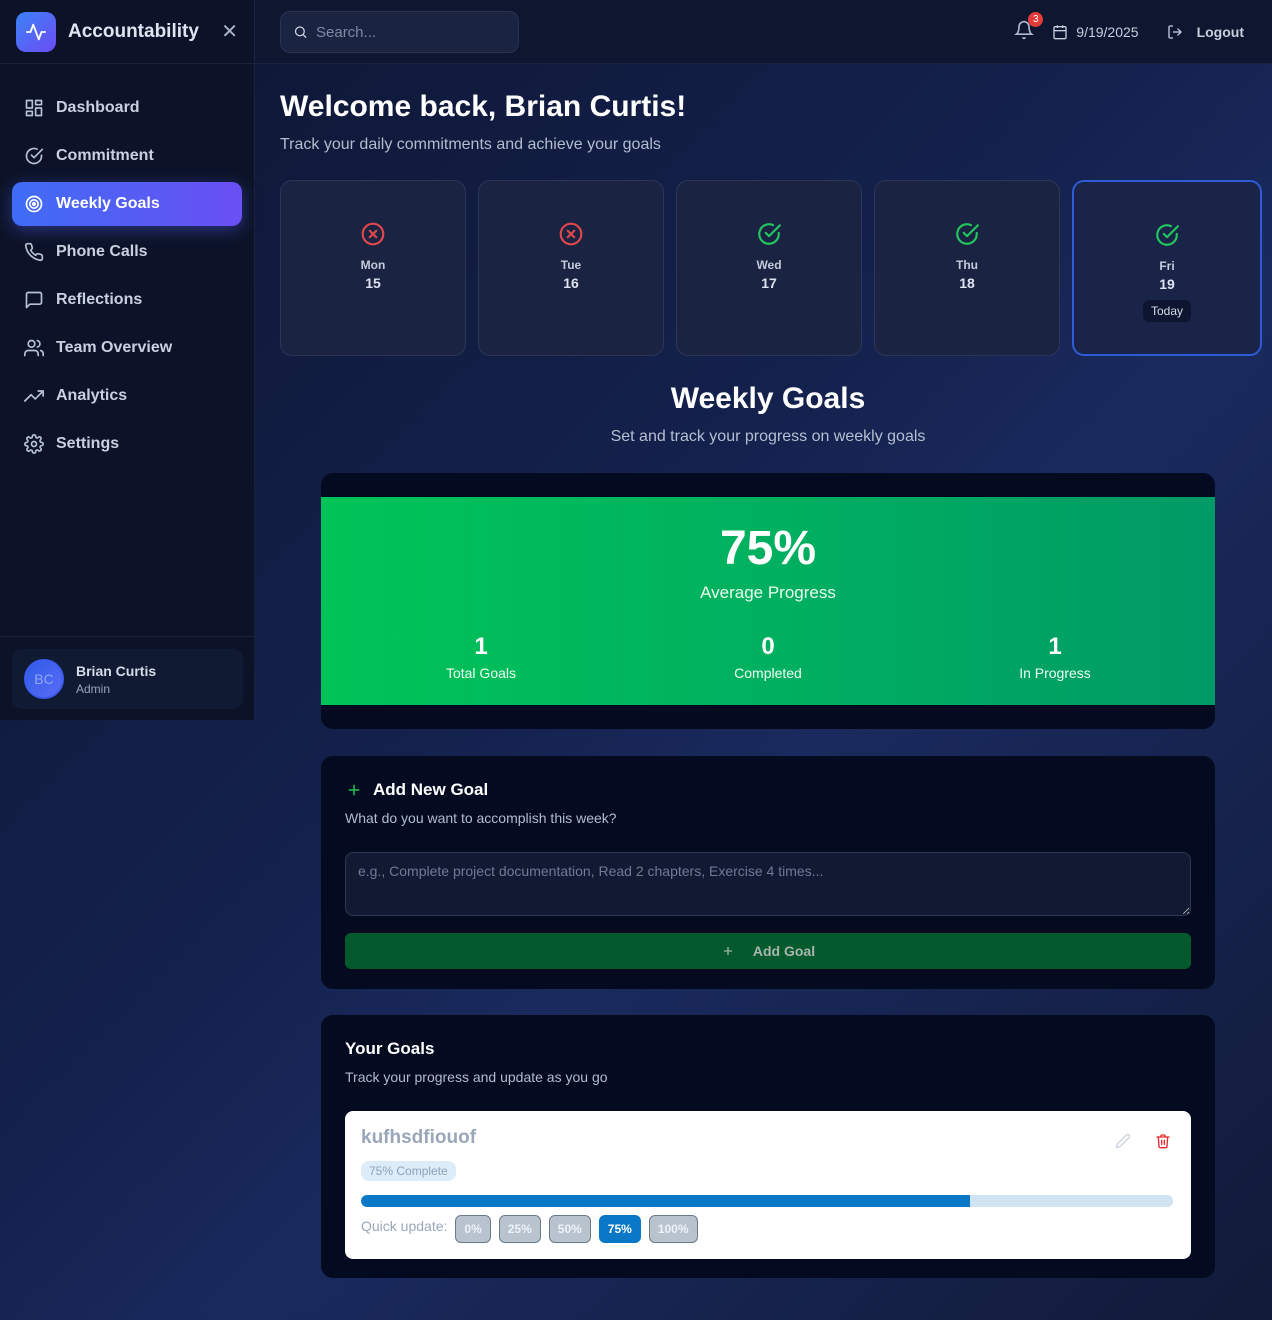 The width and height of the screenshot is (1272, 1320). What do you see at coordinates (34, 348) in the screenshot?
I see `users-icon` at bounding box center [34, 348].